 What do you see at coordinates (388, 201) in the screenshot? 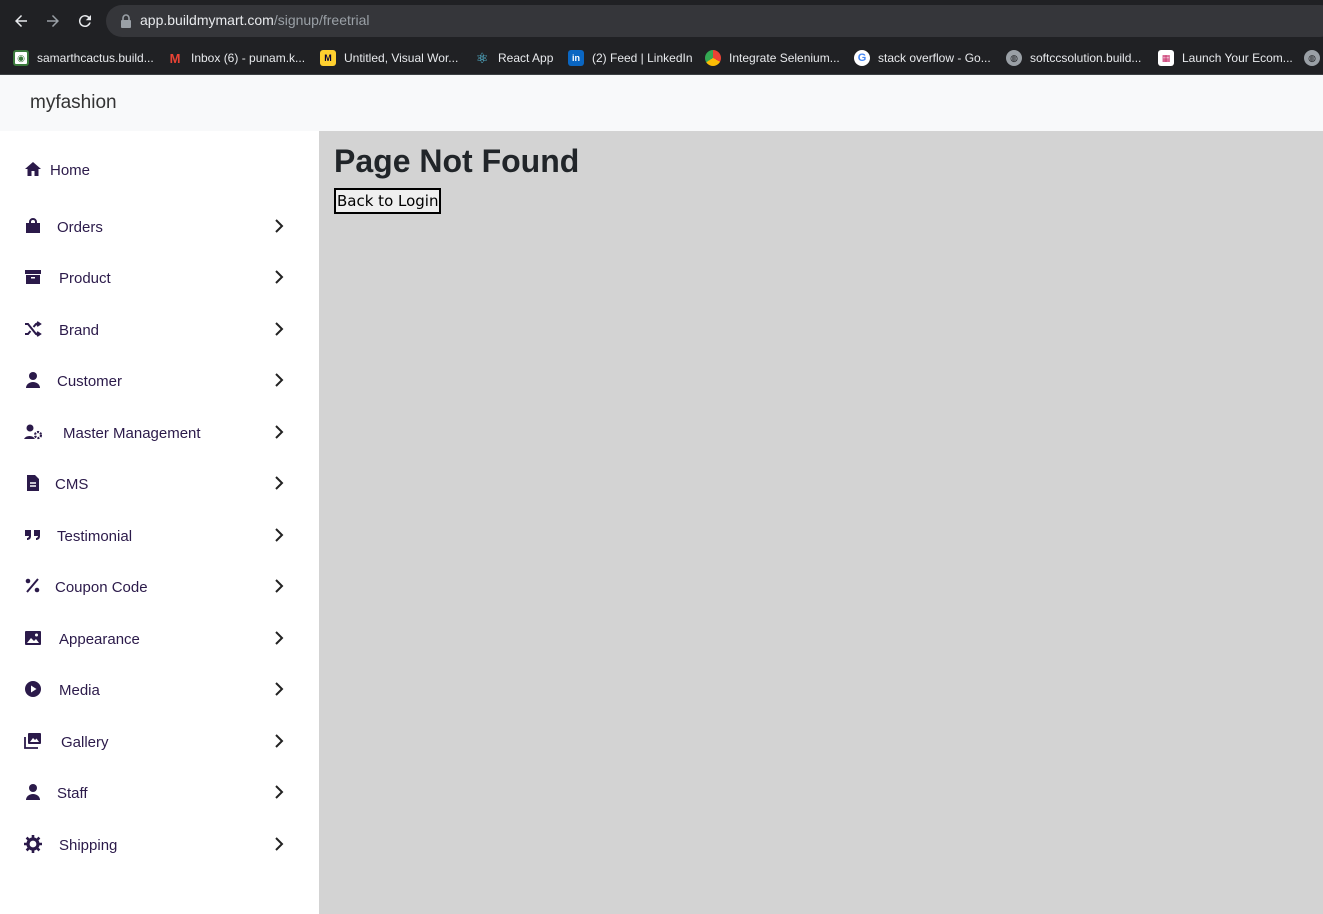
I see `back-to-login-button: Back to Login` at bounding box center [388, 201].